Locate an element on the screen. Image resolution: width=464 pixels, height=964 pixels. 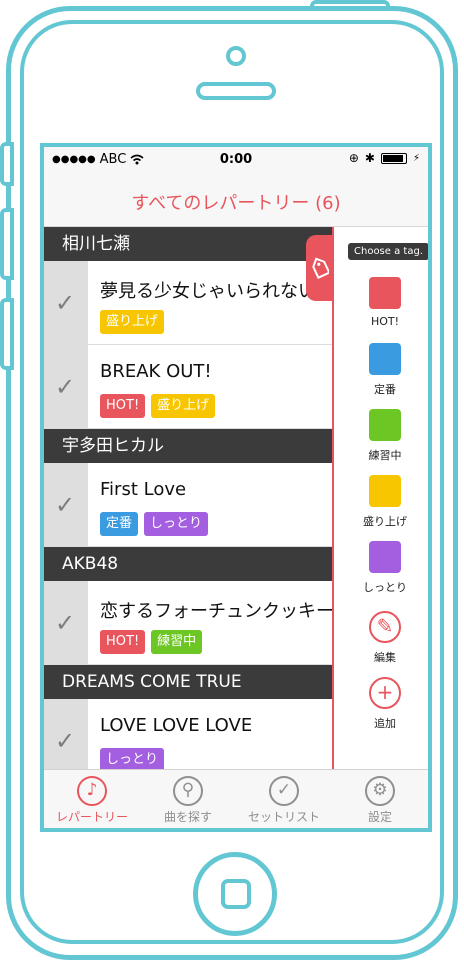
tab-repertoire: ♪ レパートリー is located at coordinates (92, 799).